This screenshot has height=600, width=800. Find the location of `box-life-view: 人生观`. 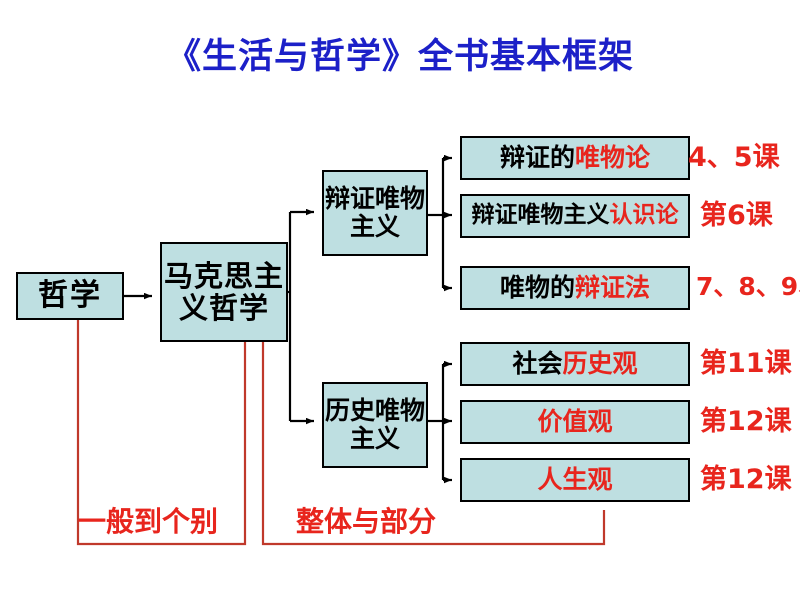

box-life-view: 人生观 is located at coordinates (575, 480).